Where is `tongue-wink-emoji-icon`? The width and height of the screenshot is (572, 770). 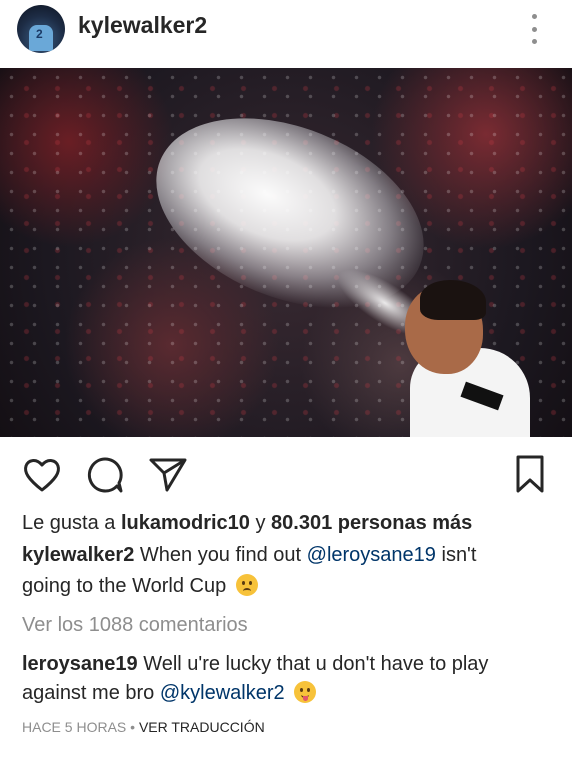
tongue-wink-emoji-icon is located at coordinates (305, 692).